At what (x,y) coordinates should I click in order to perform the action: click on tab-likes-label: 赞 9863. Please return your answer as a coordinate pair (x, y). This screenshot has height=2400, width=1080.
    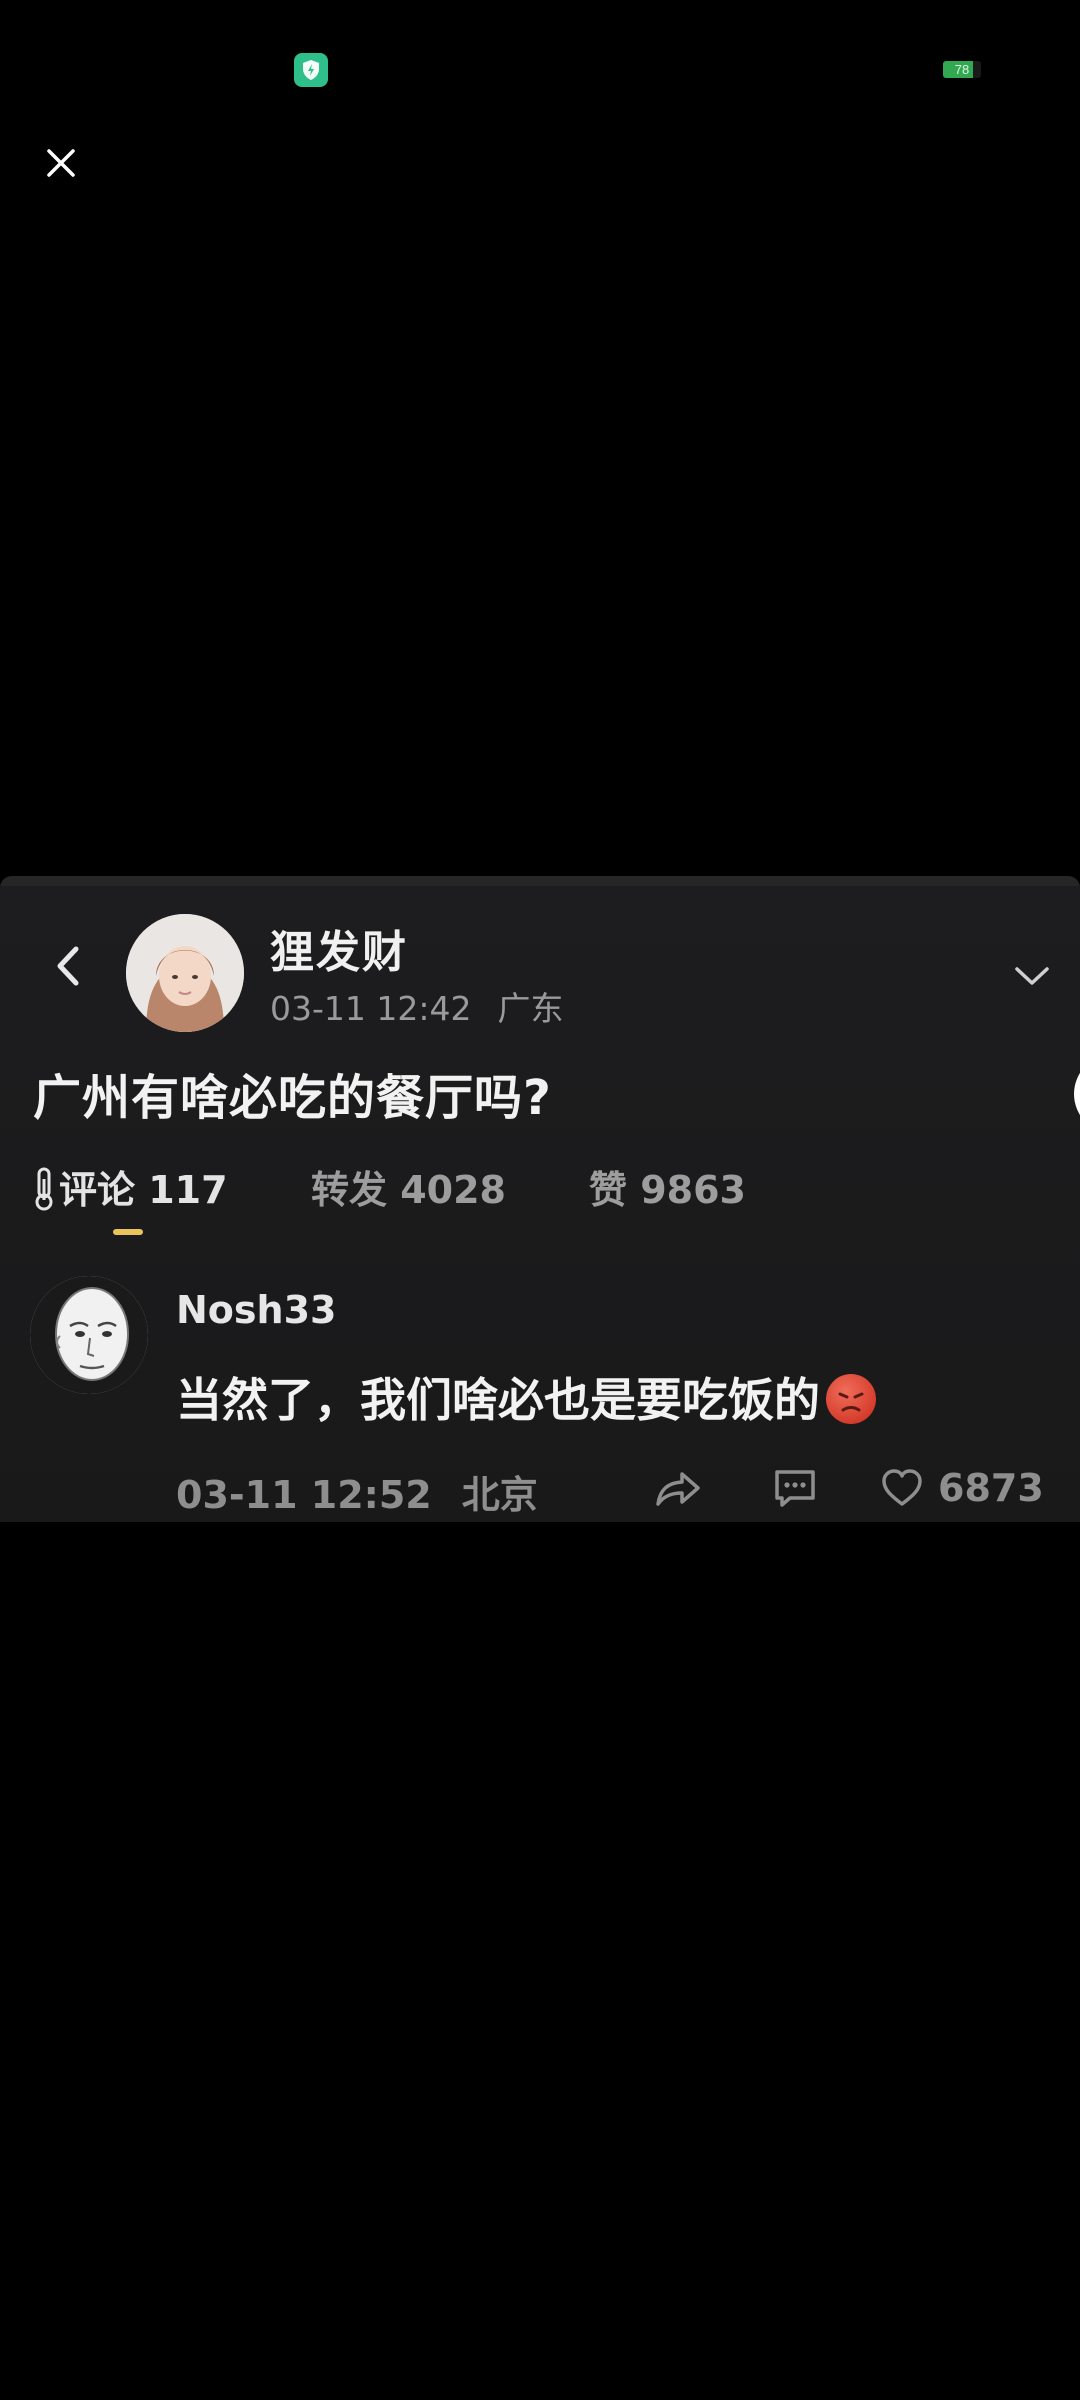
    Looking at the image, I should click on (667, 1190).